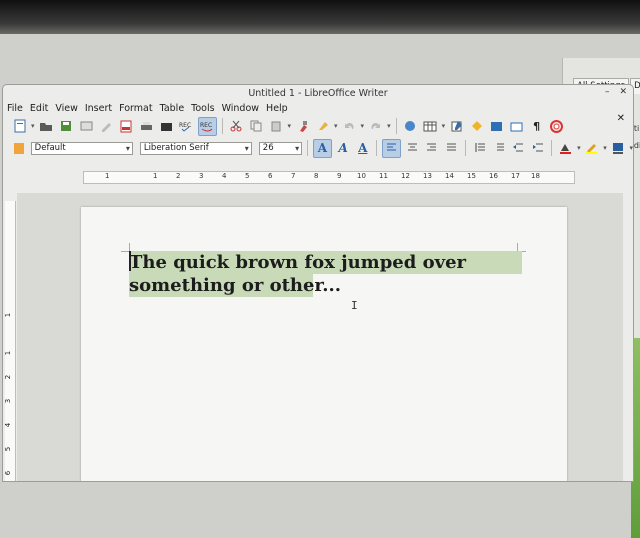  Describe the element at coordinates (297, 262) in the screenshot. I see `document-text-line: The quick brown fox jumped over` at that location.